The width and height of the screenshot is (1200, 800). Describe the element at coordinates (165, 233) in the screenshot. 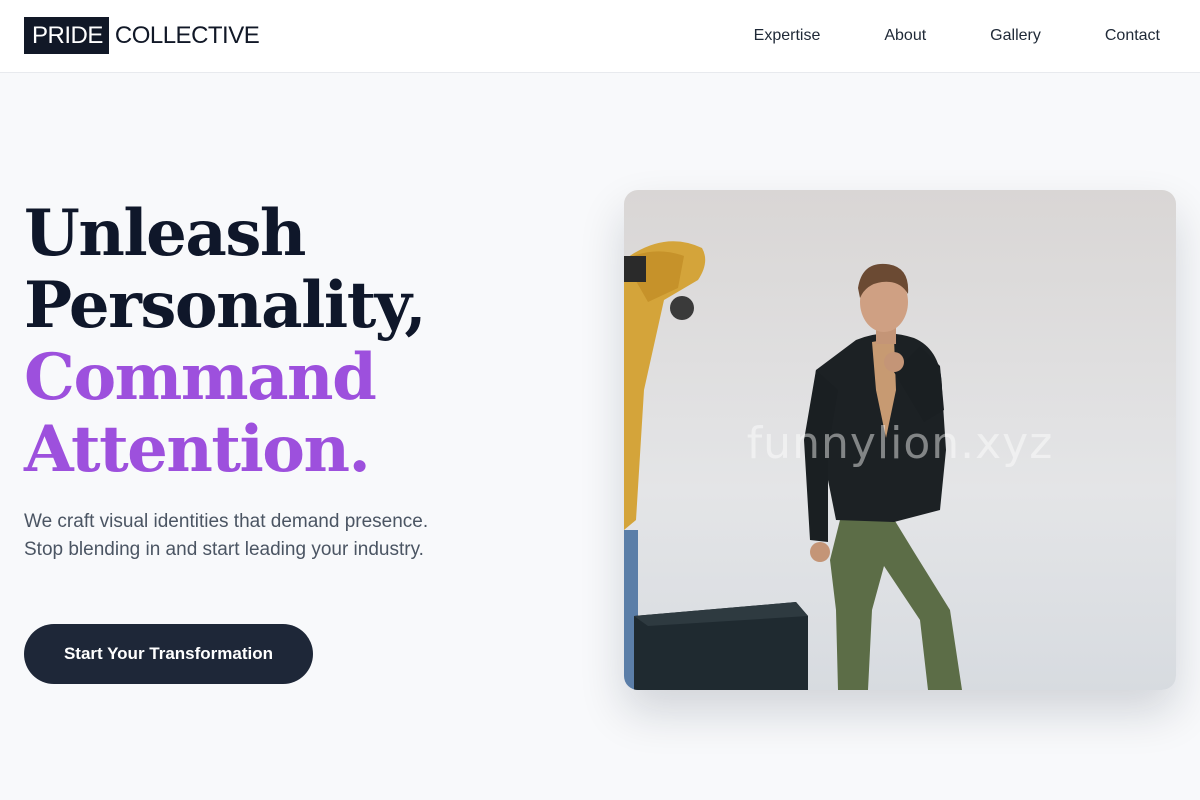

I see `hero-title-line: Unleash` at that location.